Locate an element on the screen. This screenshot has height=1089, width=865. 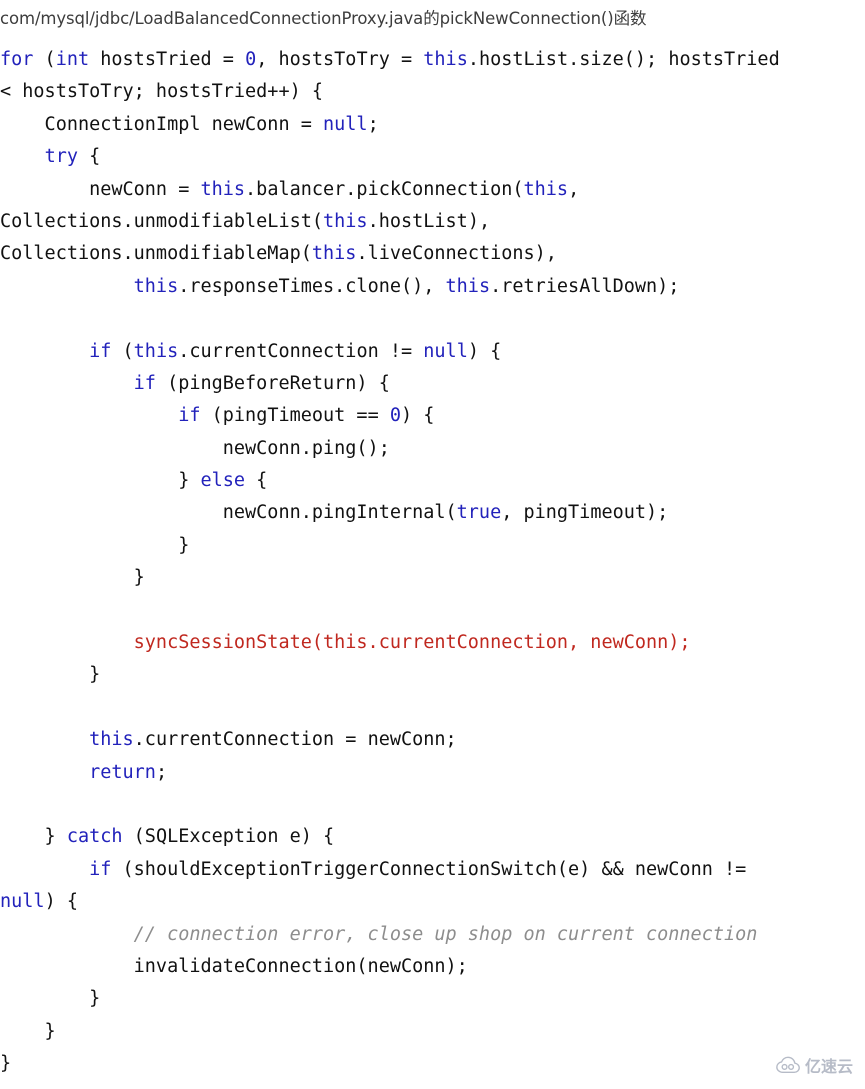
code-token: 0 is located at coordinates (251, 59).